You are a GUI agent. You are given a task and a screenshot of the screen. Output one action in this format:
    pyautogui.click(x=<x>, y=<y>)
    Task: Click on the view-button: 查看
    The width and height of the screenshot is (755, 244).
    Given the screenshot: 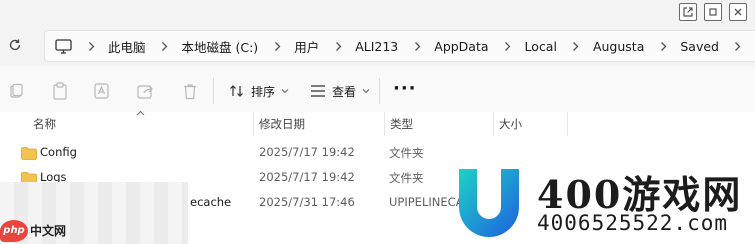 What is the action you would take?
    pyautogui.click(x=340, y=91)
    